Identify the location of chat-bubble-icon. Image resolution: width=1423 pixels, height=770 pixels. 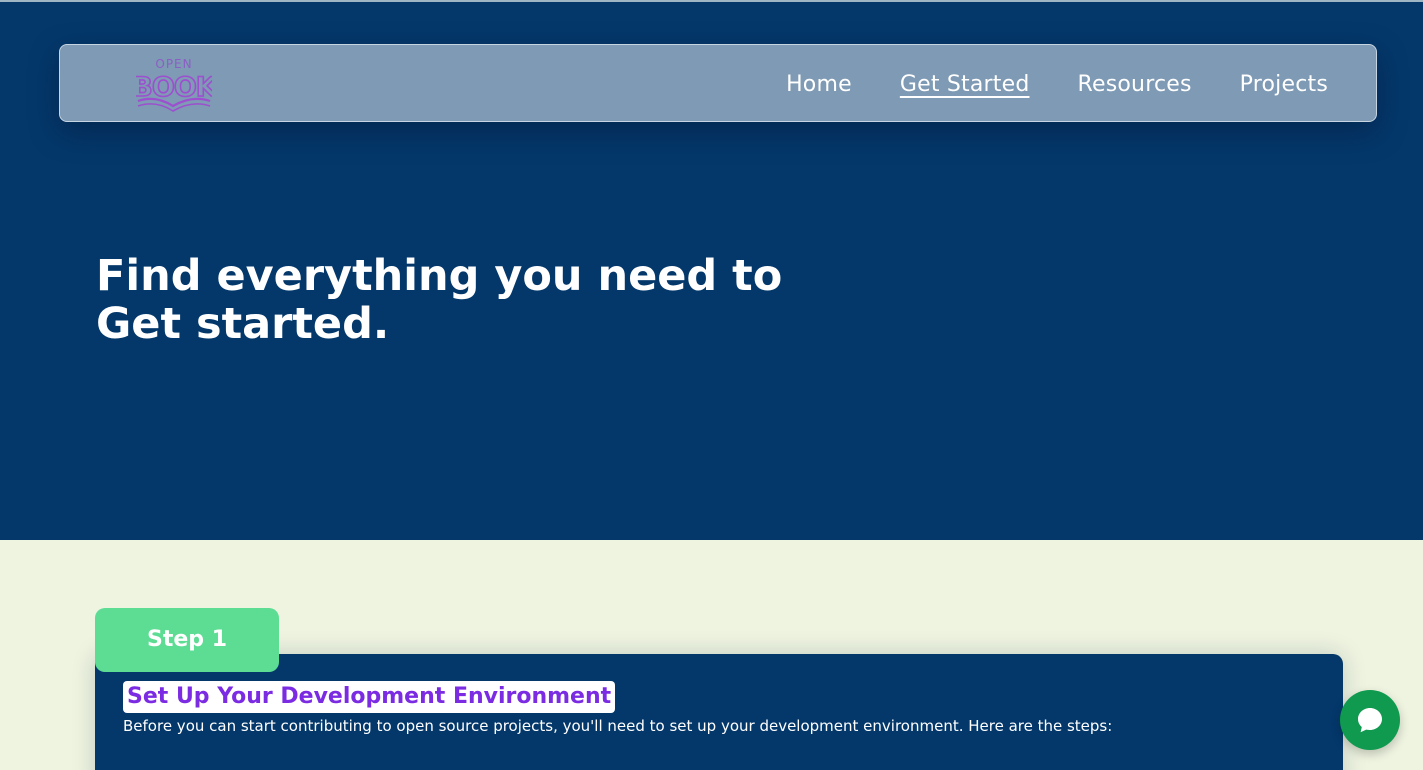
(1370, 720).